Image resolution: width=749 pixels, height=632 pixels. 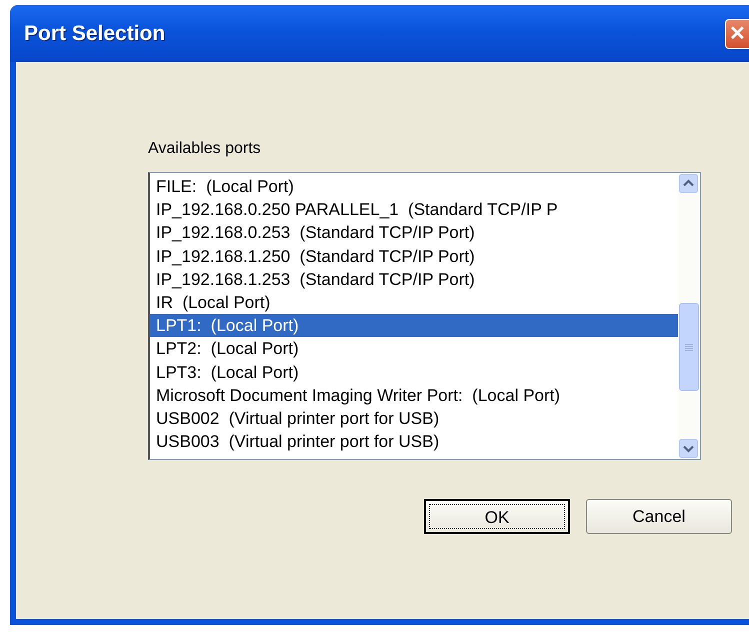 I want to click on port-item: USB003 (Virtual printer port for USB), so click(x=414, y=442).